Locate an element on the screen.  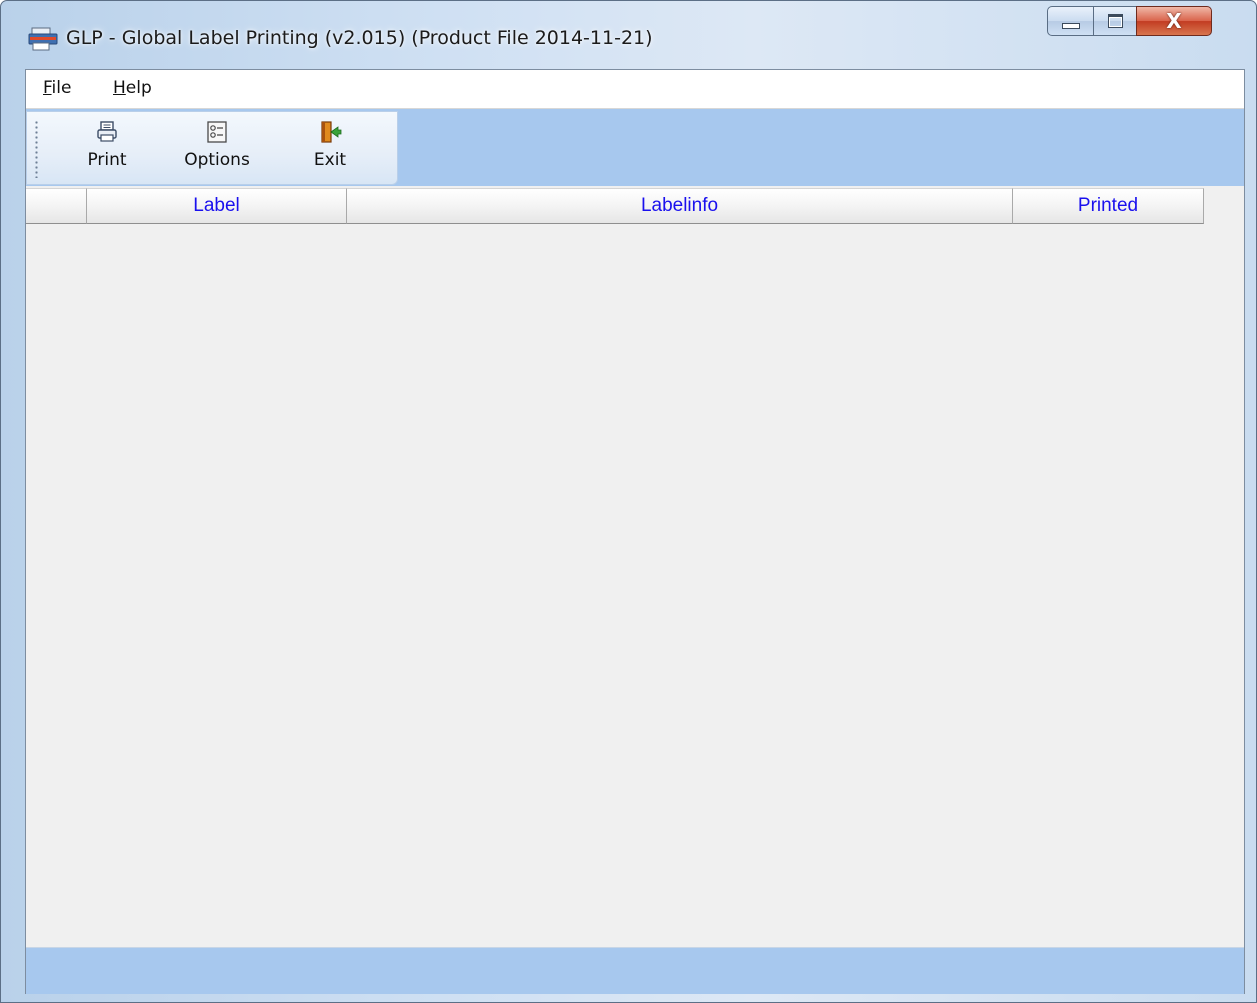
toolbar: Print Options Exit is located at coordinates (212, 148).